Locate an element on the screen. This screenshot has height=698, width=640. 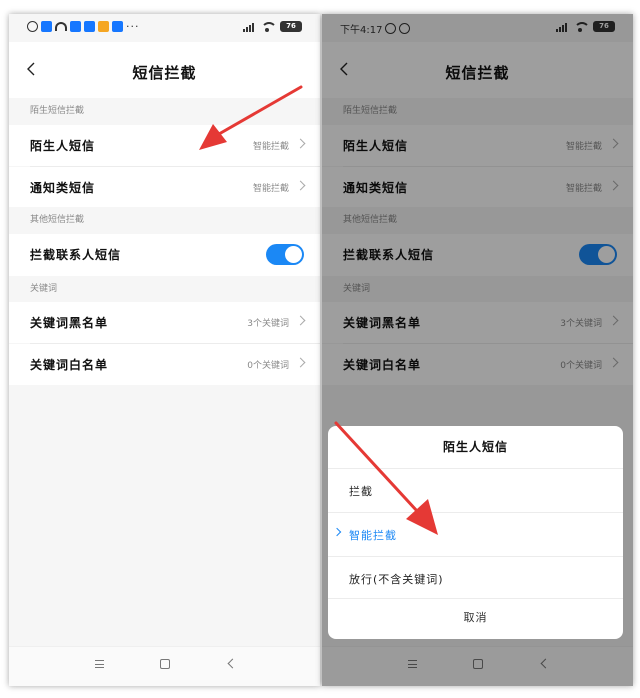
row-value: 智能拦截 is located at coordinates (270, 189).